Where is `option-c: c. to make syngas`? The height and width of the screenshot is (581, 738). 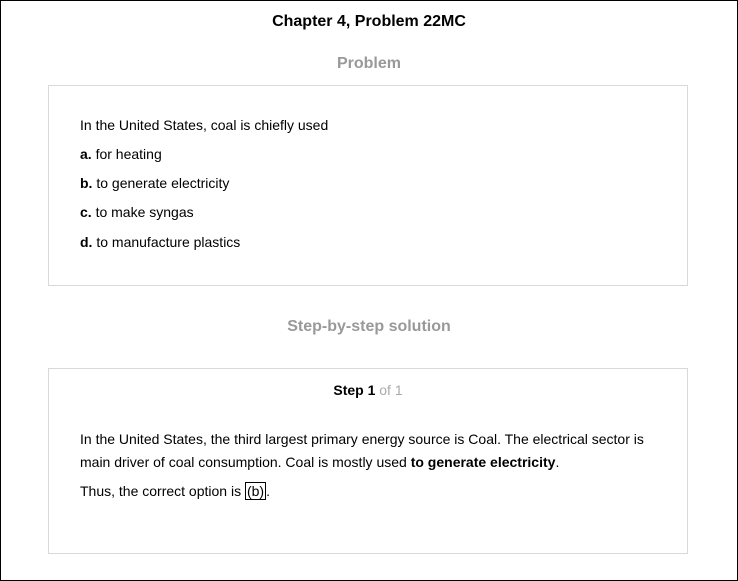
option-c: c. to make syngas is located at coordinates (137, 212).